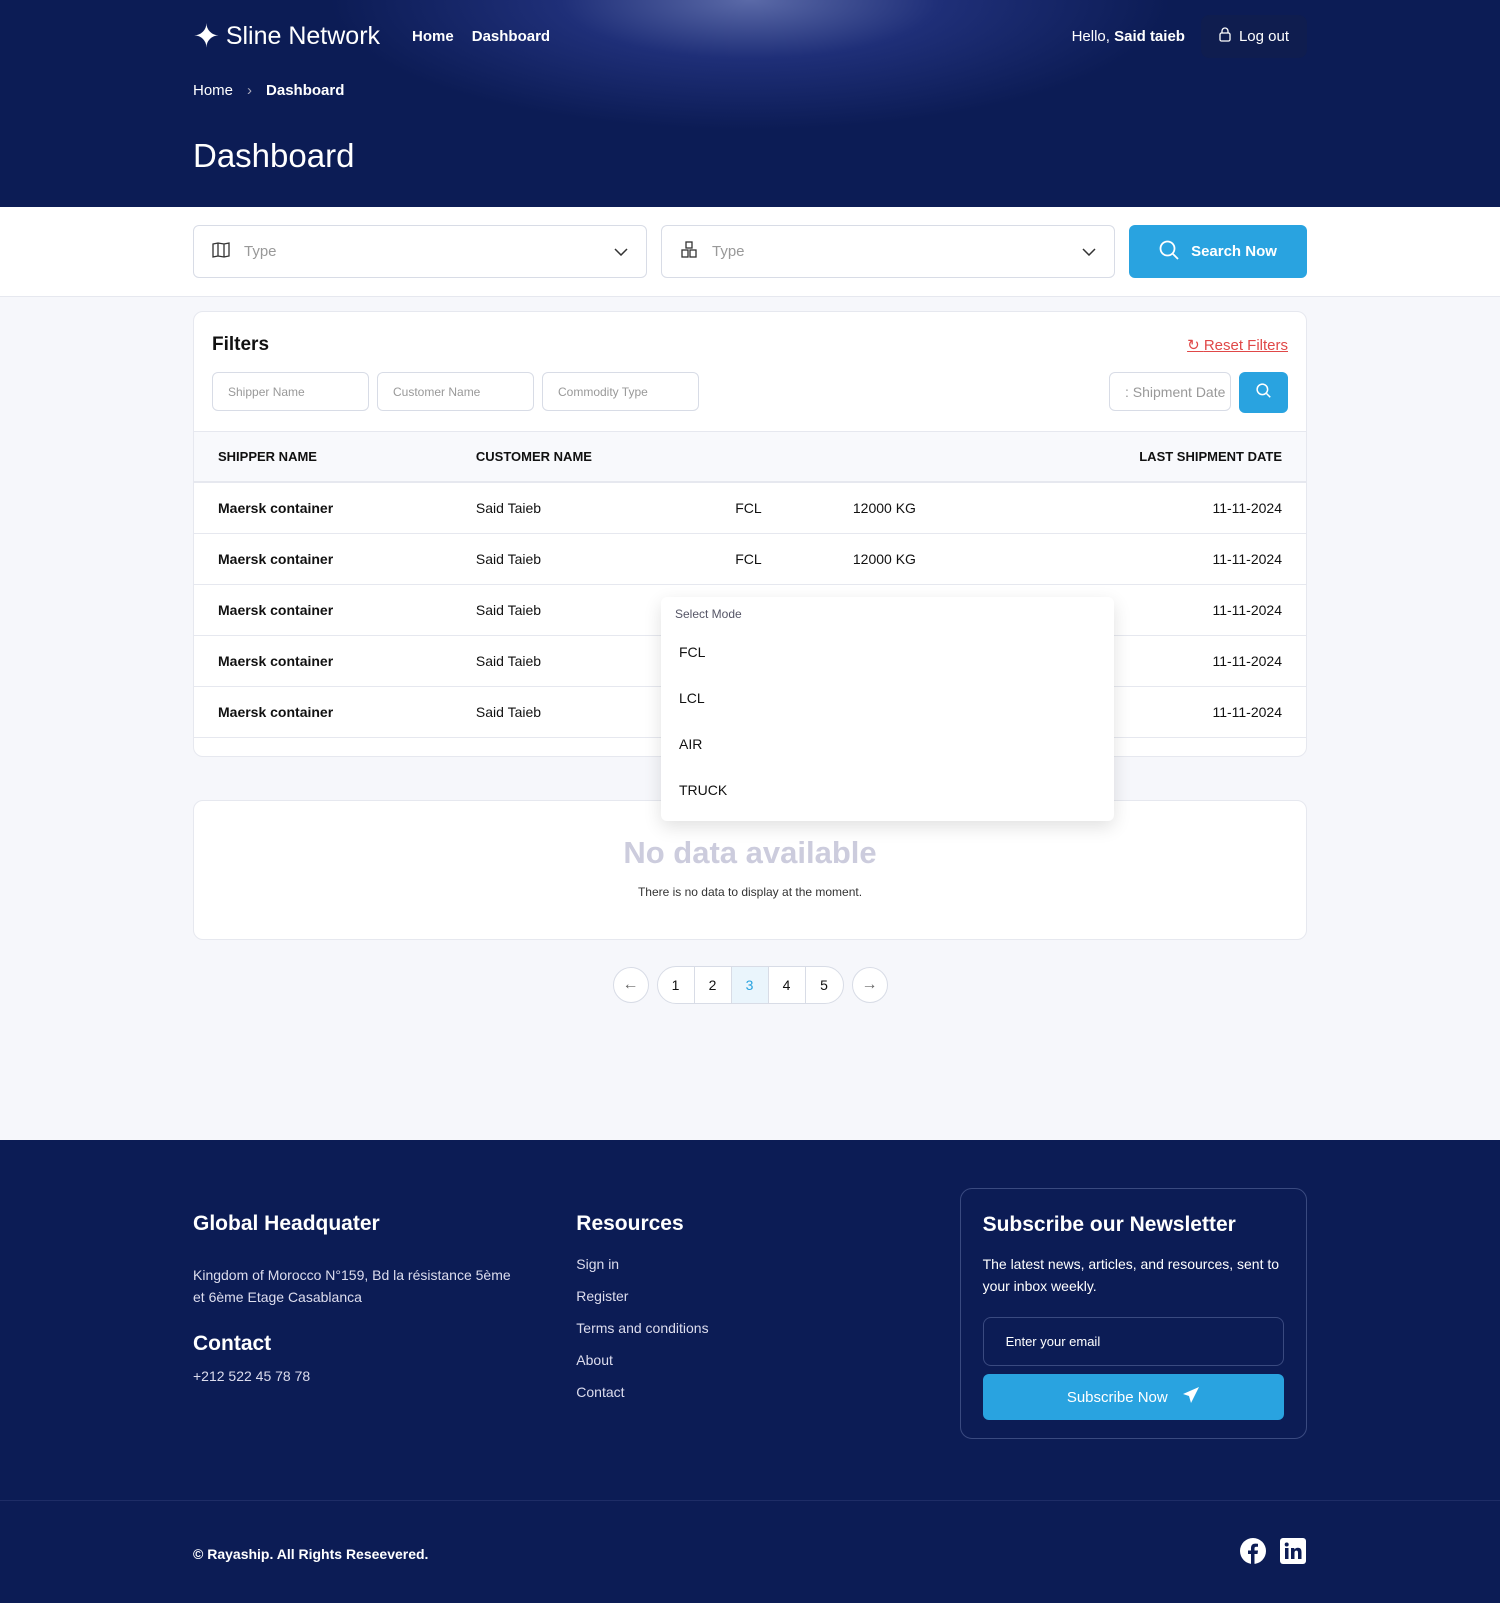  I want to click on search-now-button: Search Now, so click(1218, 251).